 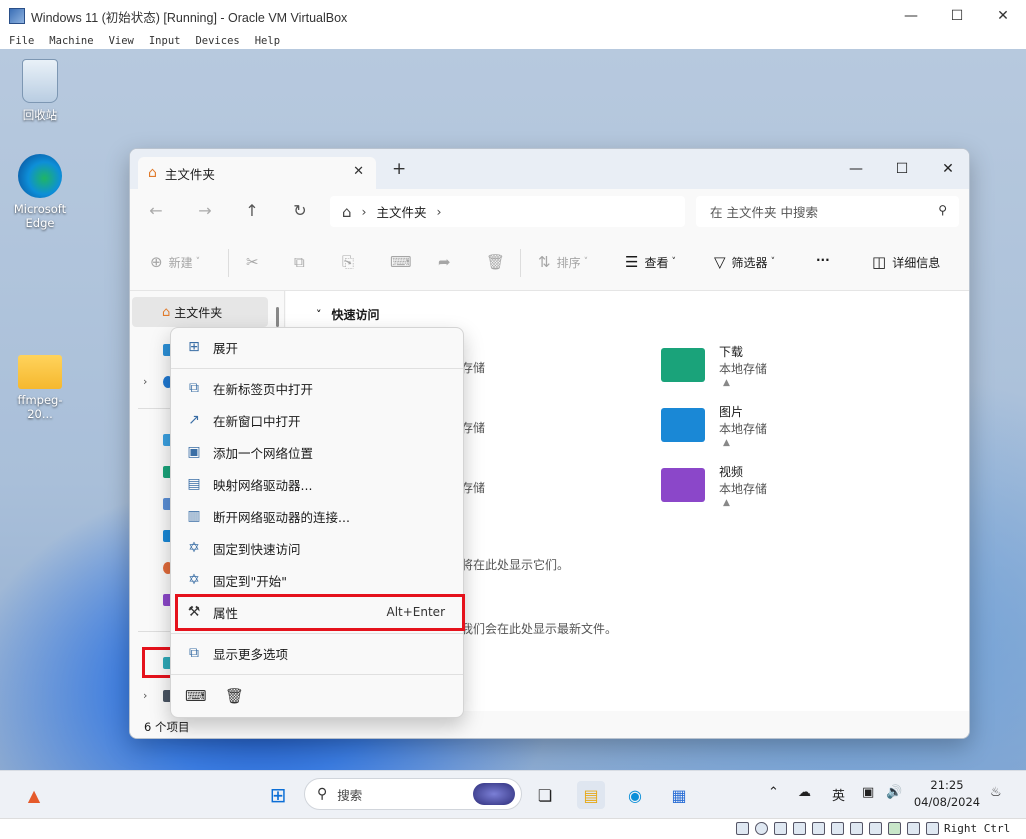 I want to click on minimize-button: —, so click(x=911, y=16).